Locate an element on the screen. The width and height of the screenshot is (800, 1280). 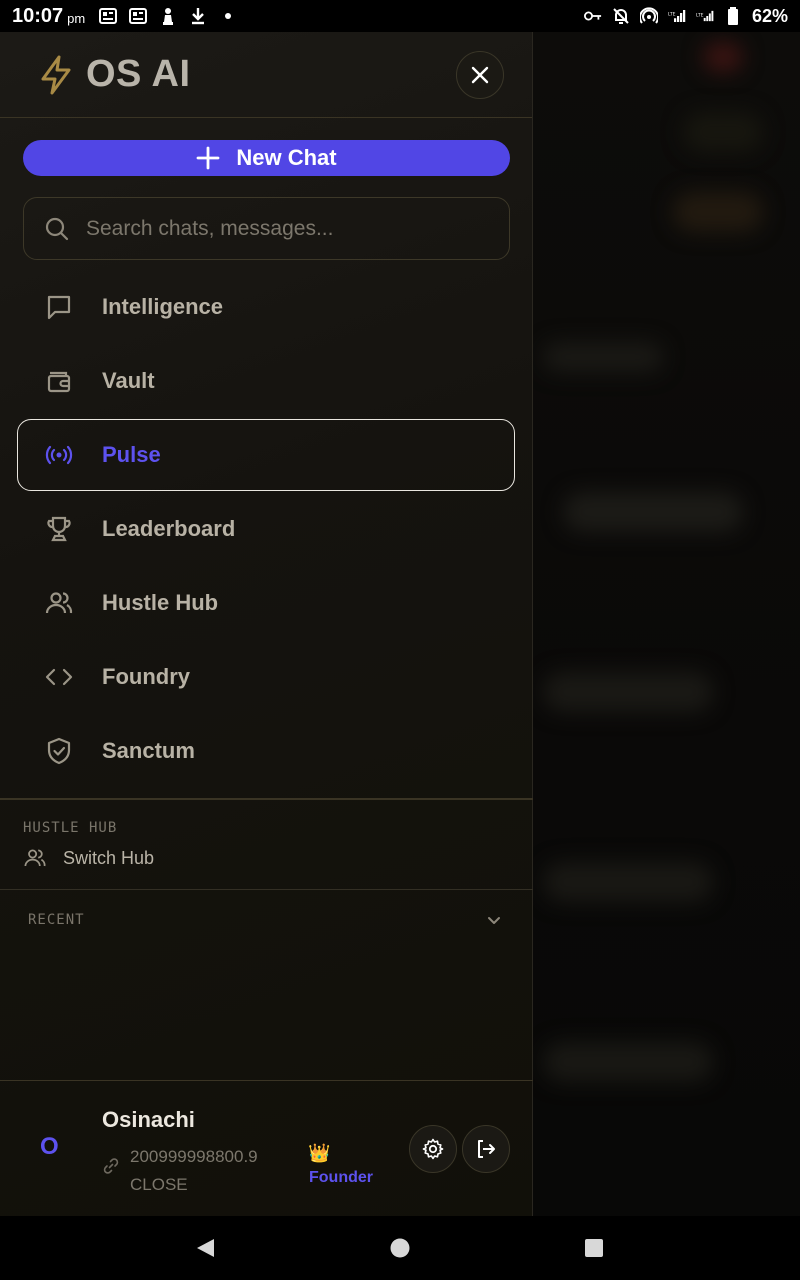
settings-button is located at coordinates (433, 1149).